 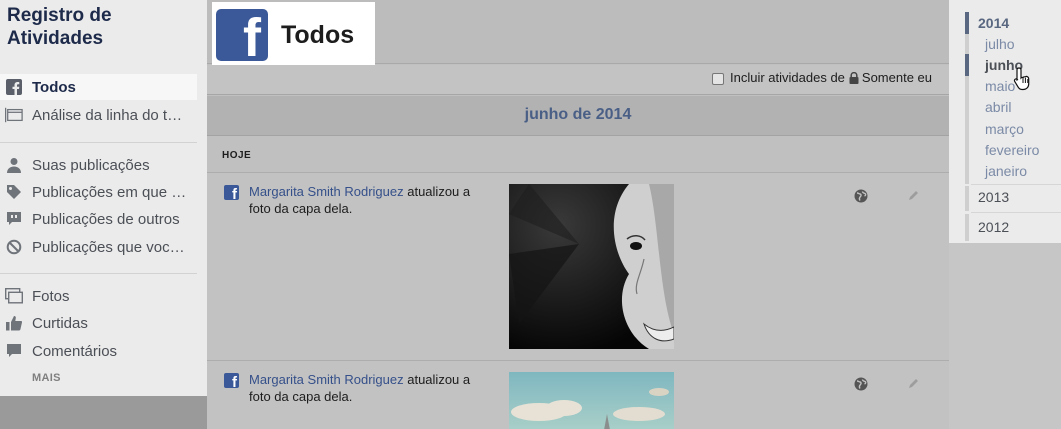 What do you see at coordinates (1004, 129) in the screenshot?
I see `timeline-month-marco: março` at bounding box center [1004, 129].